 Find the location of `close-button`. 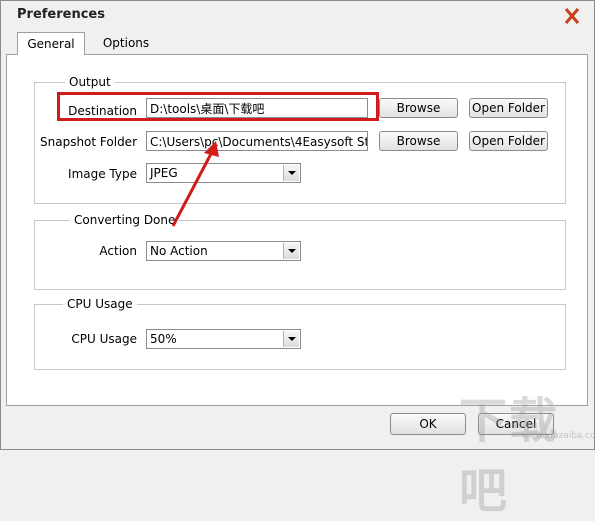

close-button is located at coordinates (572, 16).